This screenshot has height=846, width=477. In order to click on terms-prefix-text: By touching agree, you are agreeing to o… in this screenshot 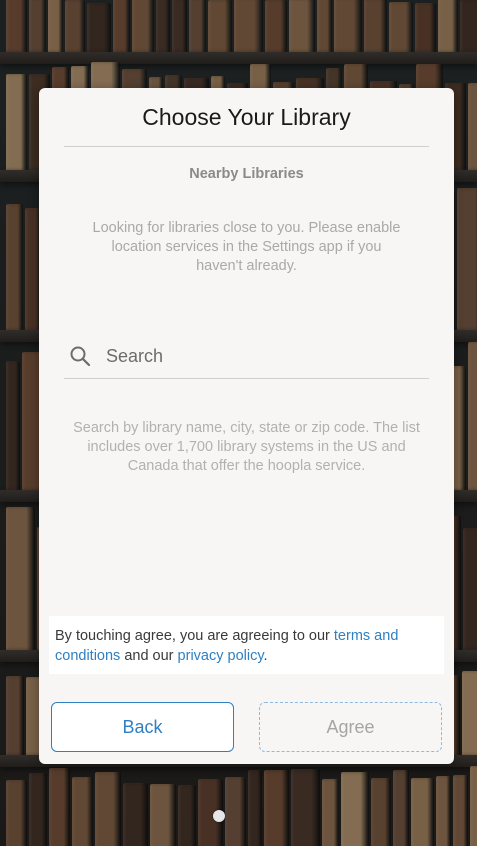, I will do `click(194, 636)`.